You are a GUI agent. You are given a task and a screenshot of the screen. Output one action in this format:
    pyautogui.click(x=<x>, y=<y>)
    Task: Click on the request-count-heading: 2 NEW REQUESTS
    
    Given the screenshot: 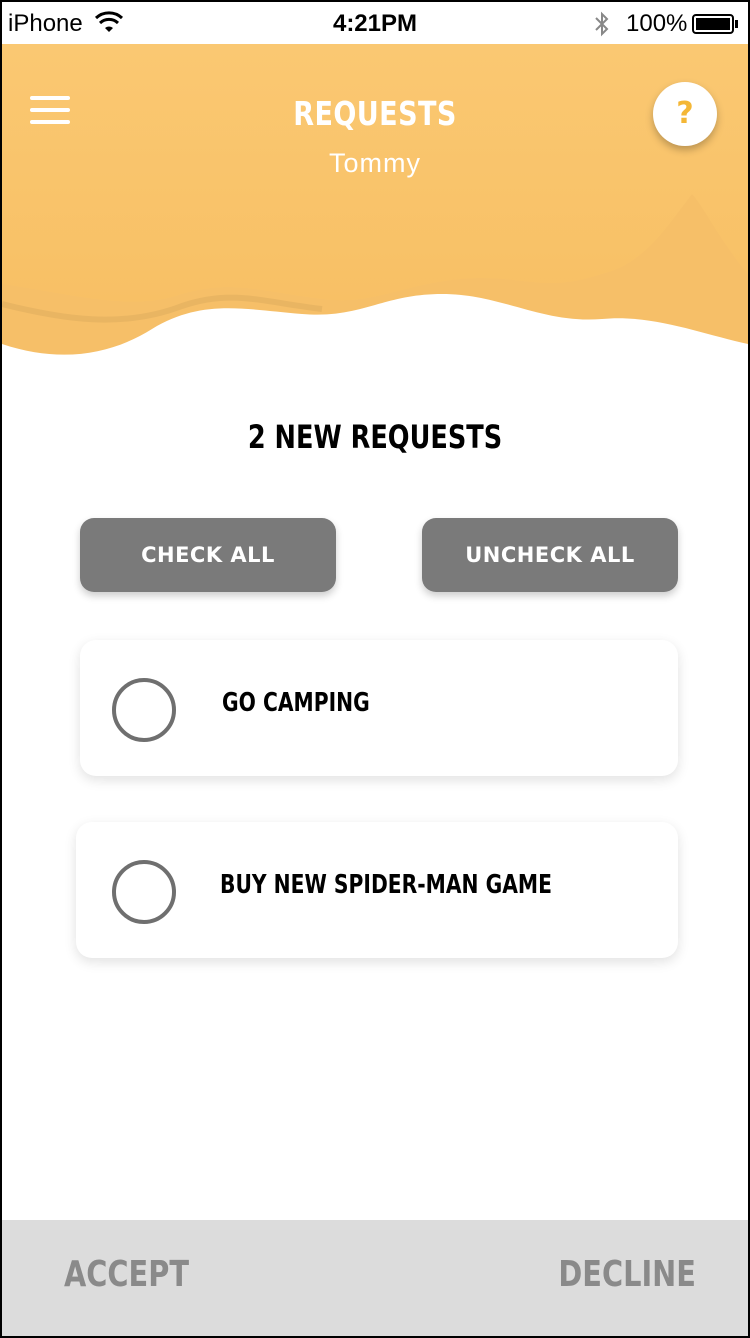 What is the action you would take?
    pyautogui.click(x=375, y=437)
    